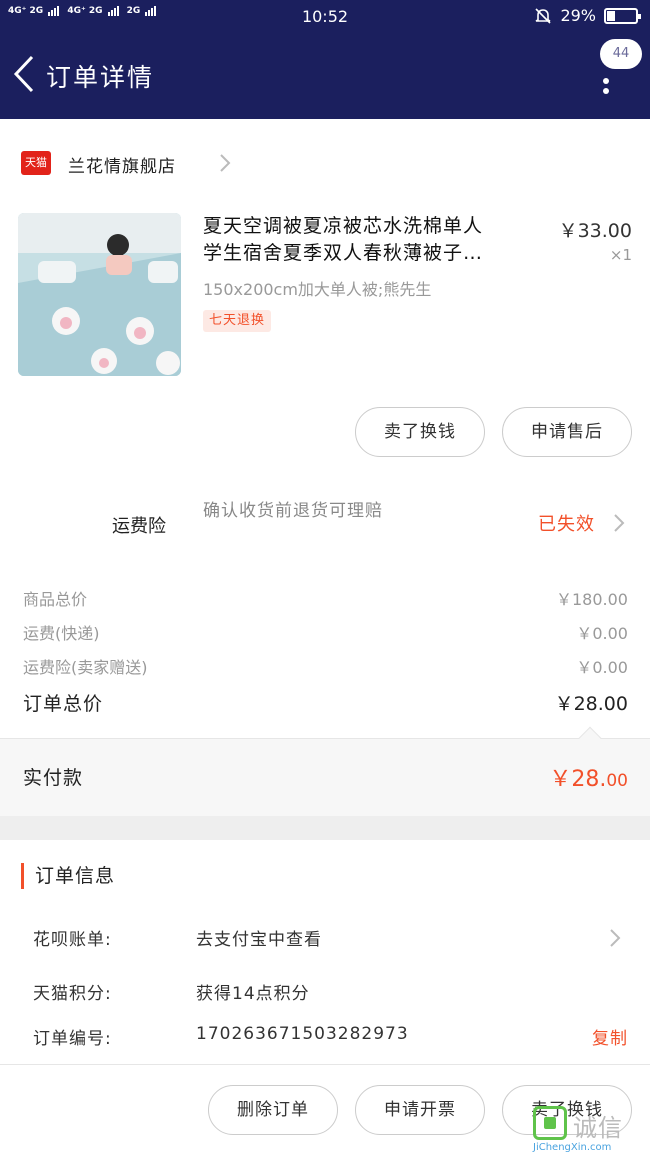  Describe the element at coordinates (259, 940) in the screenshot. I see `huabei-value: 去支付宝中查看` at that location.